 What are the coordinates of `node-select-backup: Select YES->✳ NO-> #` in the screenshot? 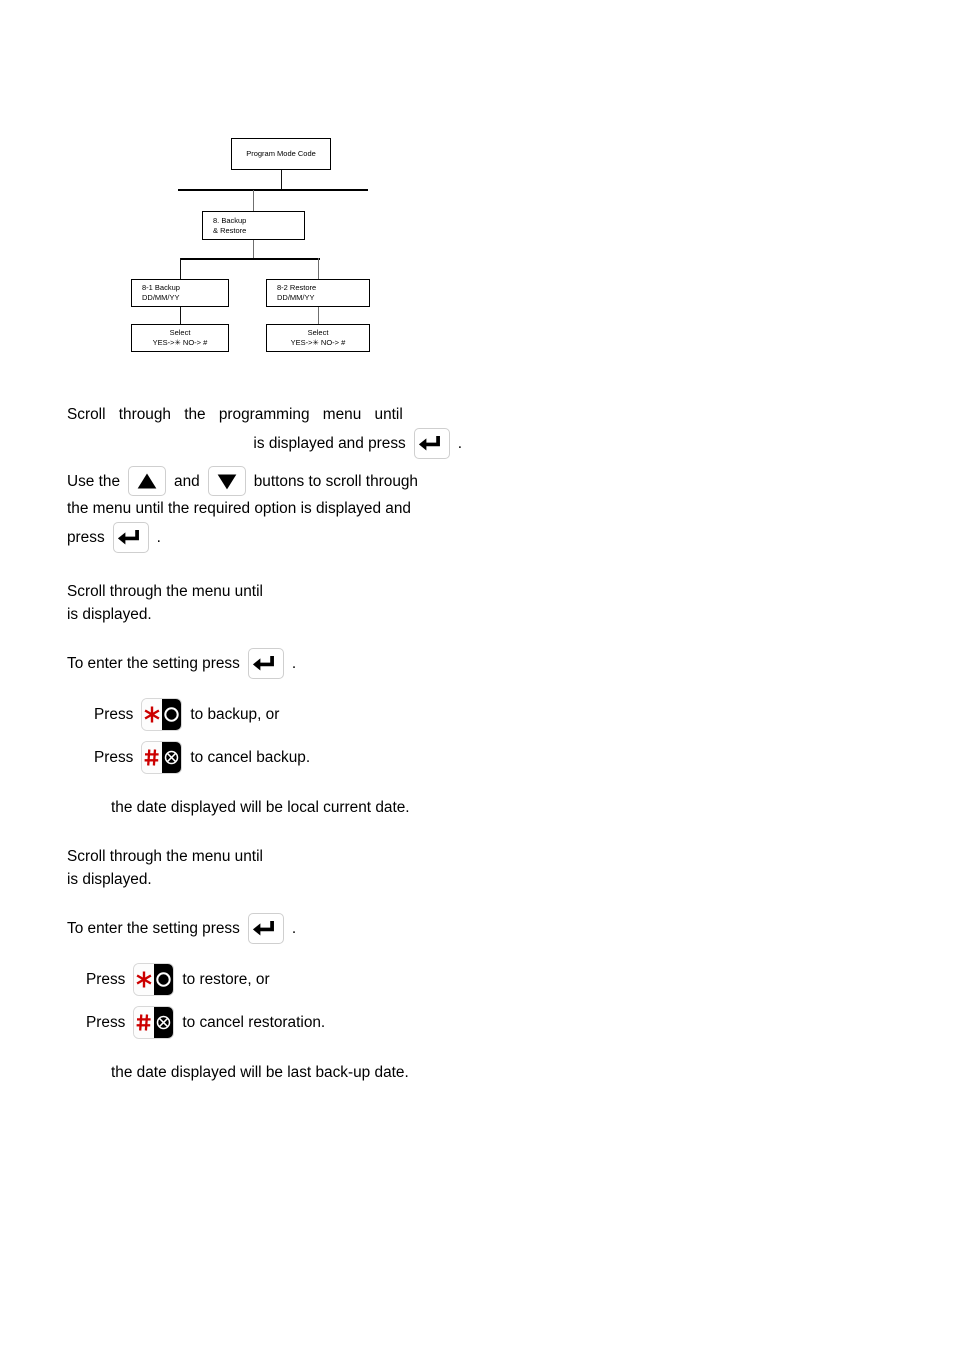 It's located at (180, 338).